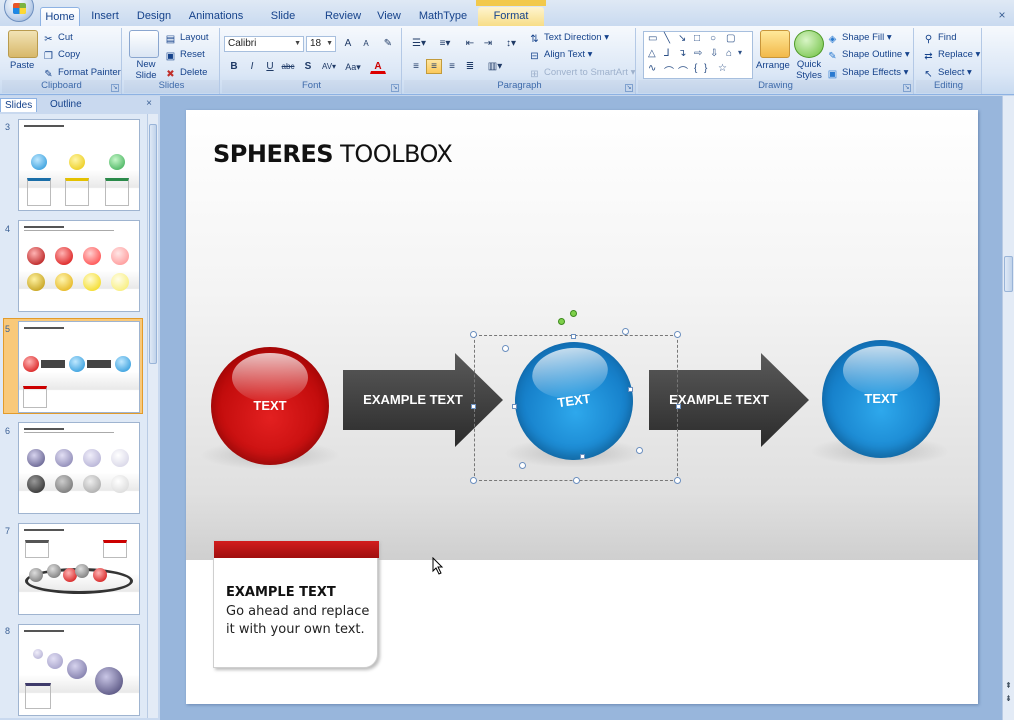  Describe the element at coordinates (264, 44) in the screenshot. I see `font-family-select: Calibri ▼` at that location.